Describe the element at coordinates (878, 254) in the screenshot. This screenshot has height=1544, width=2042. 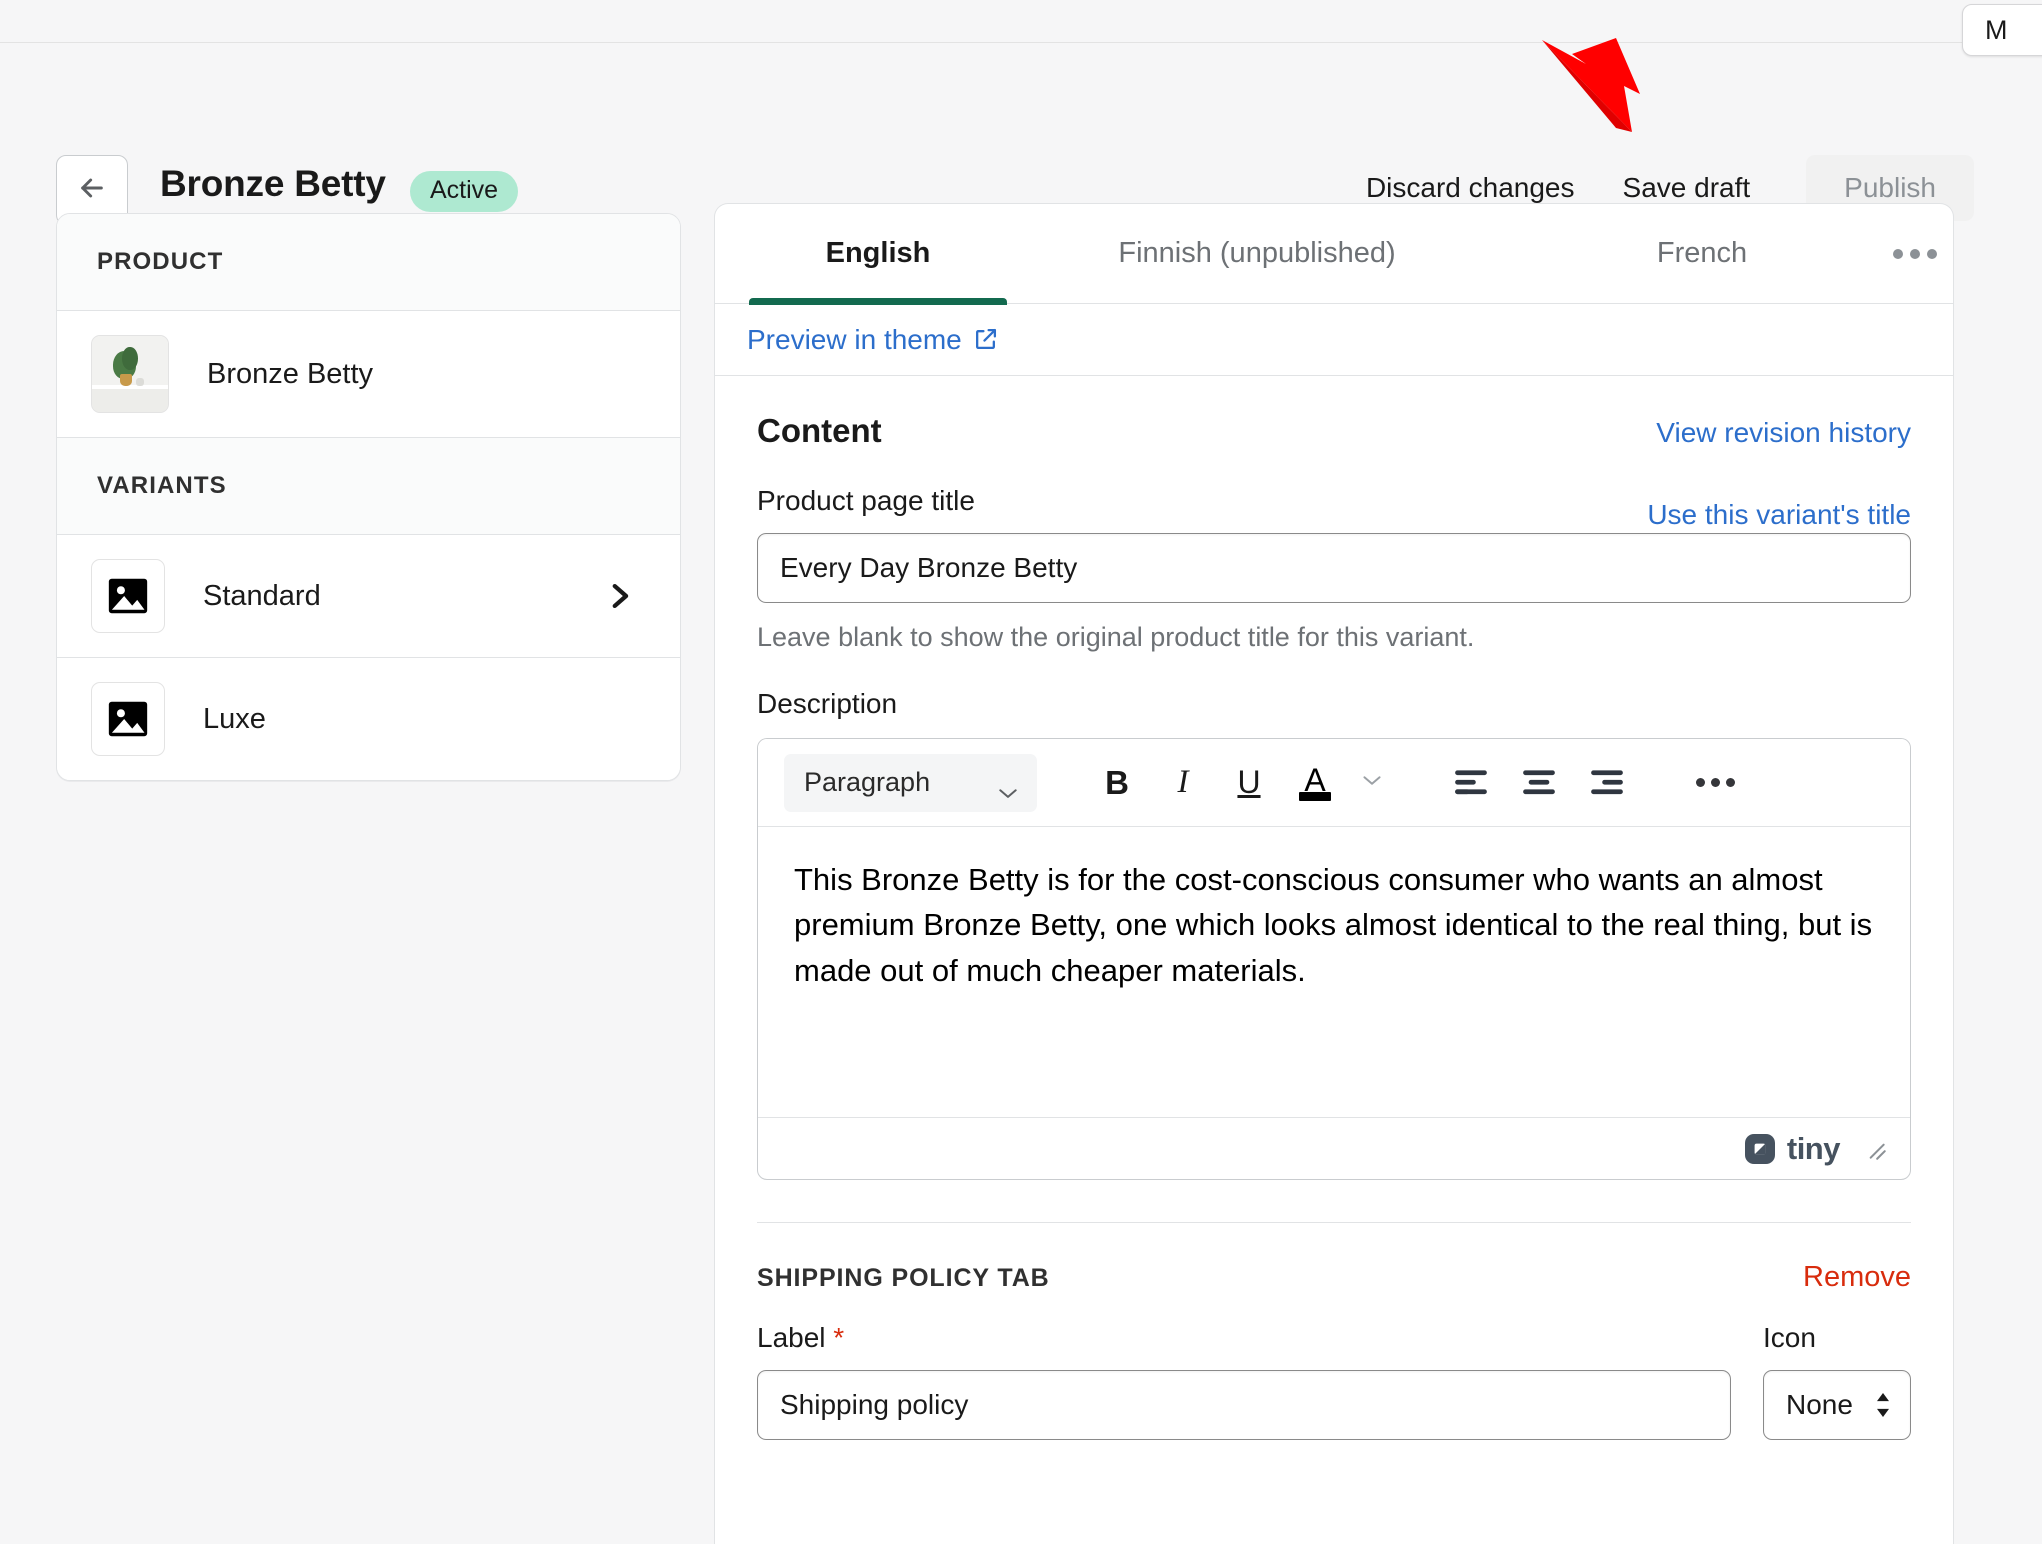
I see `tab-english: English` at that location.